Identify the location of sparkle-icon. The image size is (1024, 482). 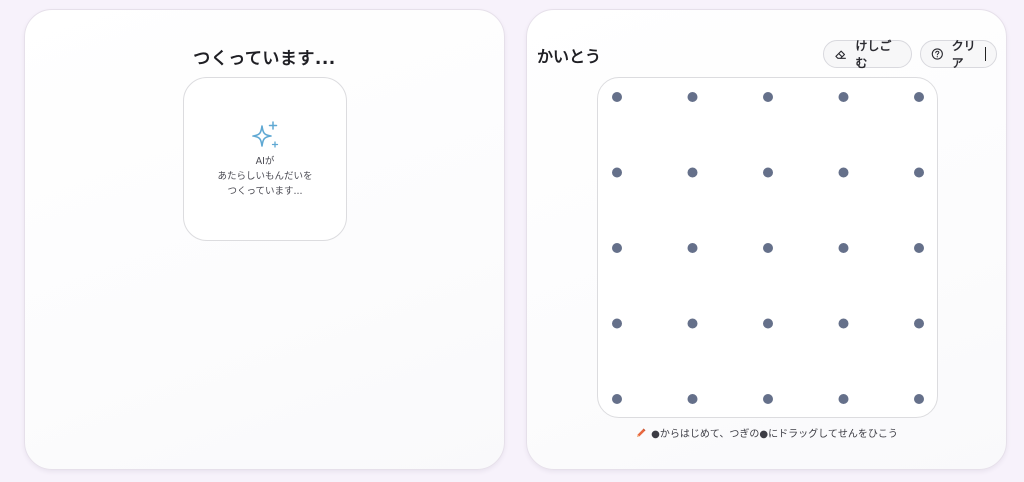
(265, 134).